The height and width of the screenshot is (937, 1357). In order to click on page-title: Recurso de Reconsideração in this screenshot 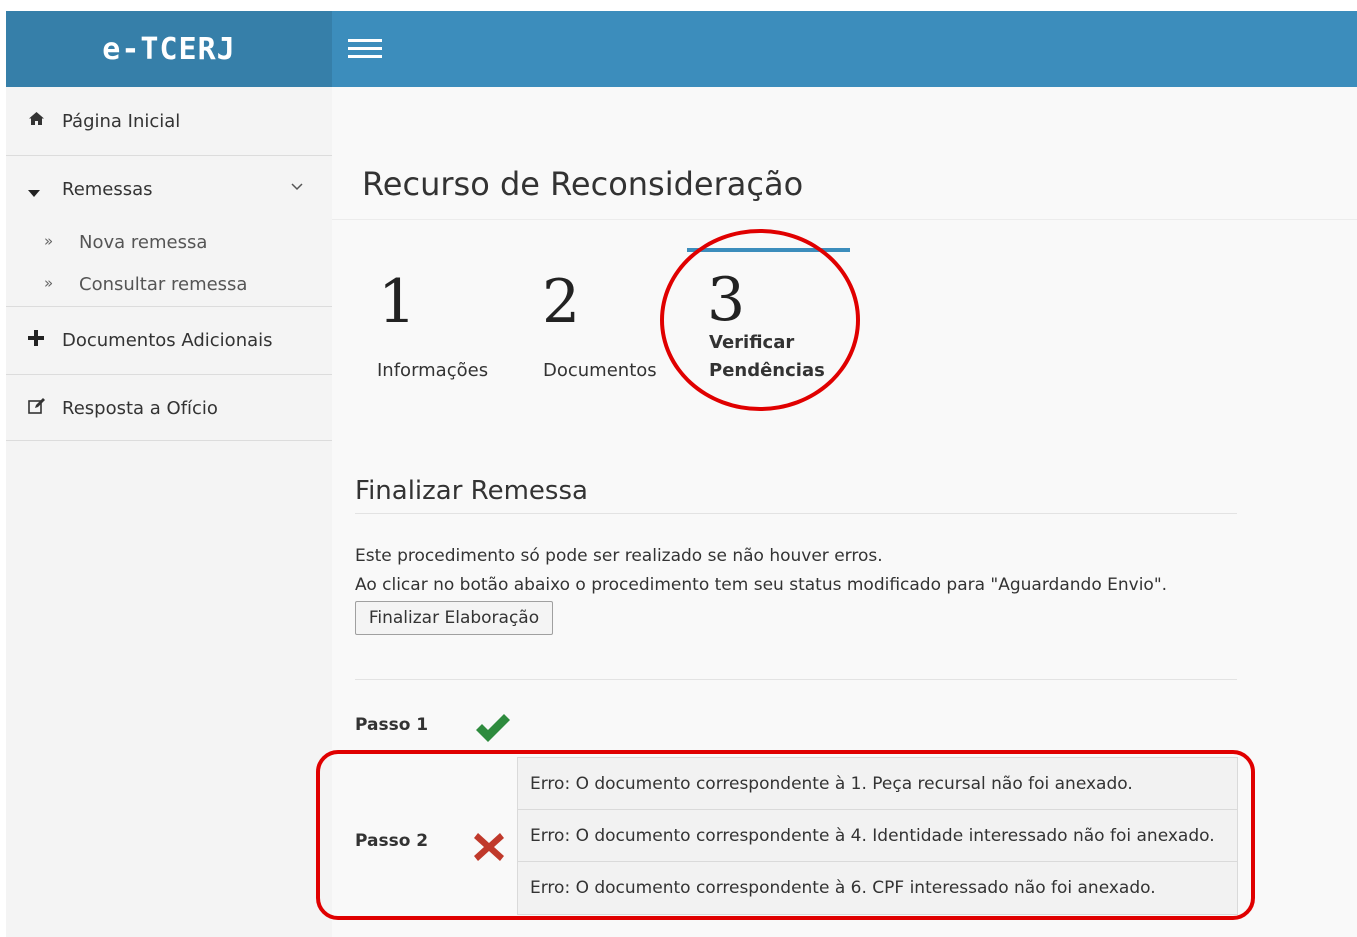, I will do `click(583, 184)`.